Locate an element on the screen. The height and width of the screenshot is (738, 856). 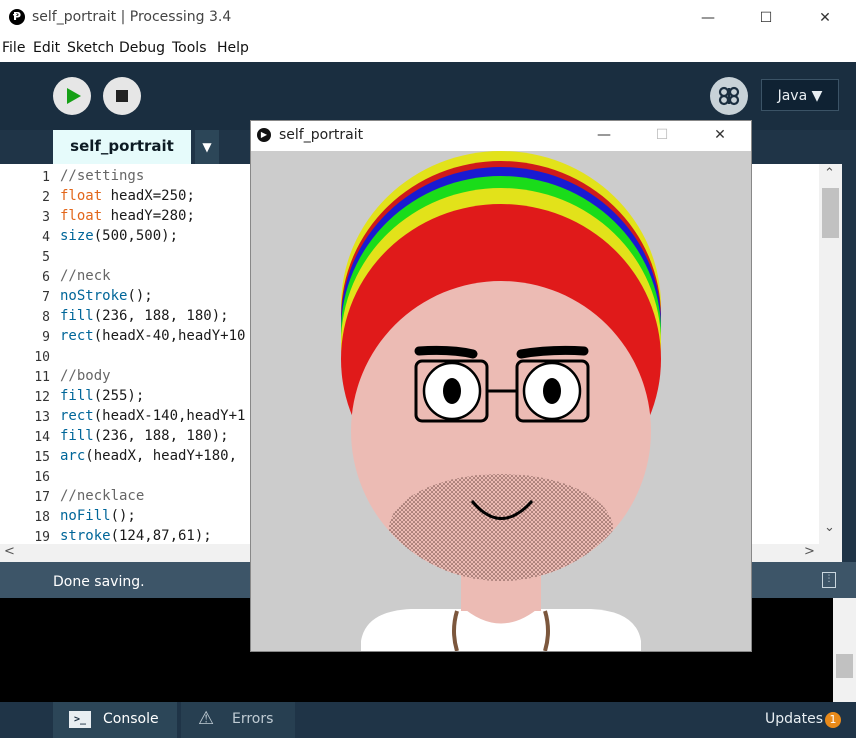
close-button: ✕ is located at coordinates (825, 18).